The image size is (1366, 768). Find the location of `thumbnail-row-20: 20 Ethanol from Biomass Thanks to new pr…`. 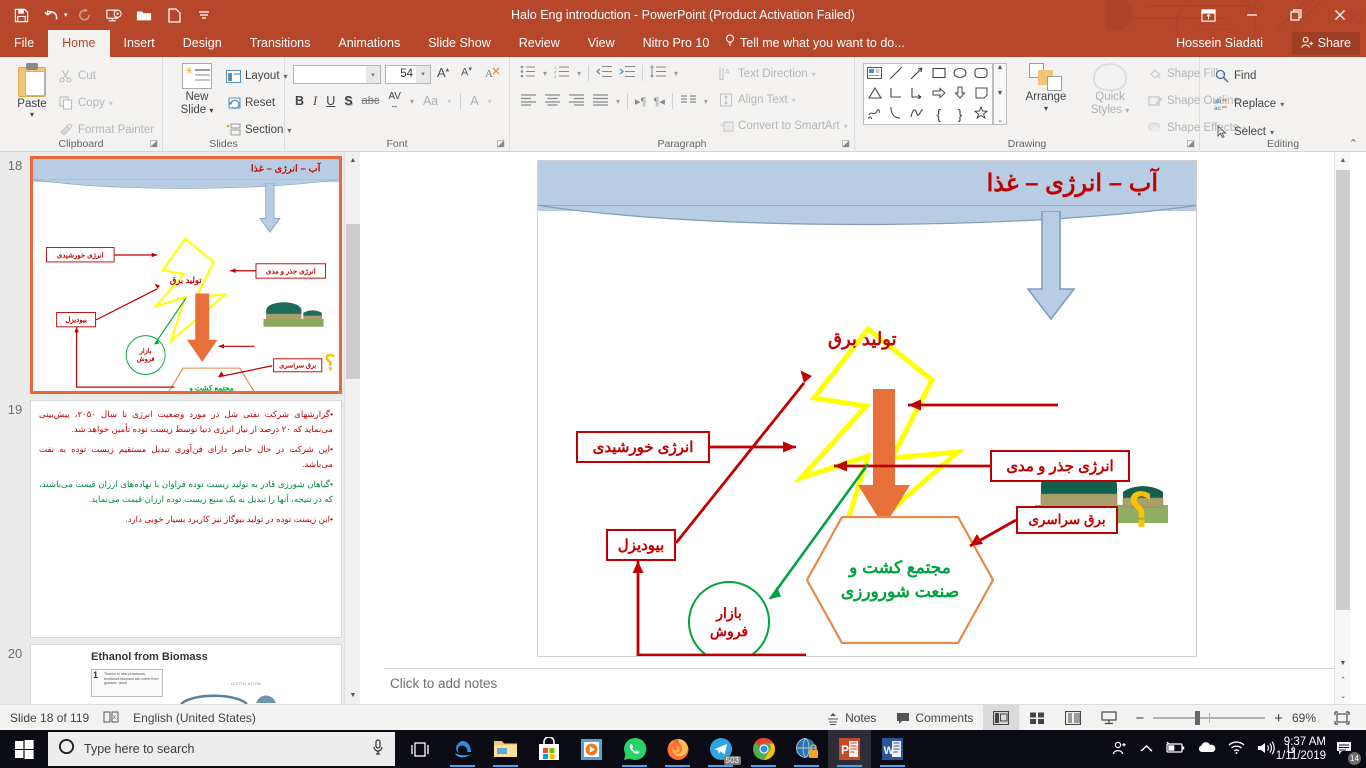

thumbnail-row-20: 20 Ethanol from Biomass Thanks to new pr… is located at coordinates (180, 674).